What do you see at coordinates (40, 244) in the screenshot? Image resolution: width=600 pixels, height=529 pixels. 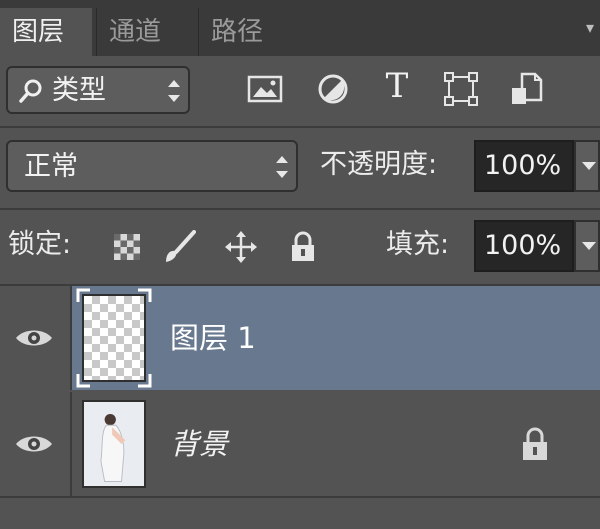 I see `lock-label: 锁定:` at bounding box center [40, 244].